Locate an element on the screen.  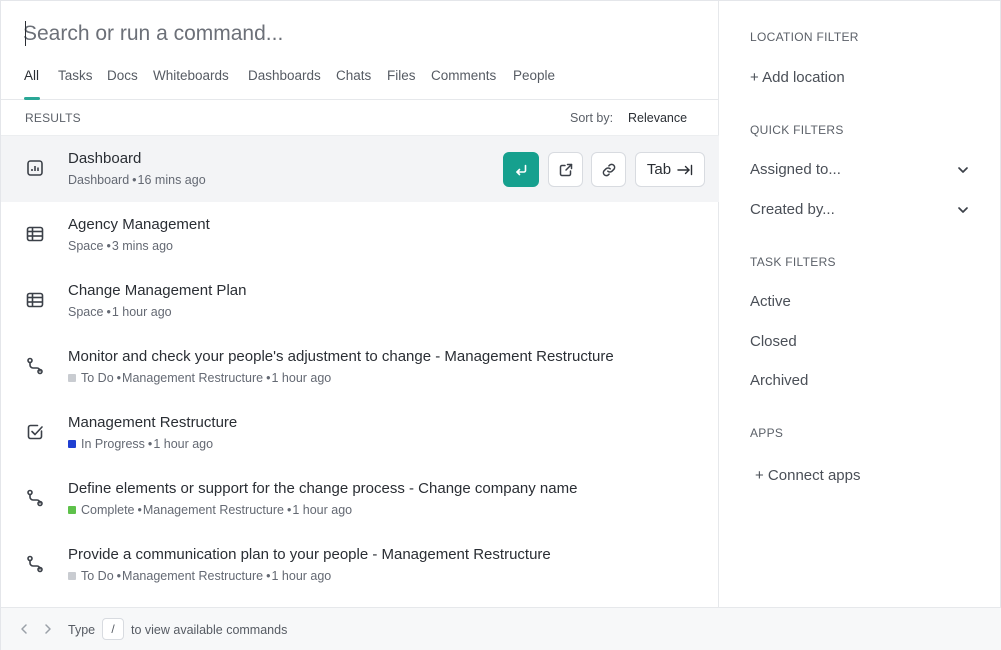
result-time: 16 mins ago is located at coordinates (171, 180).